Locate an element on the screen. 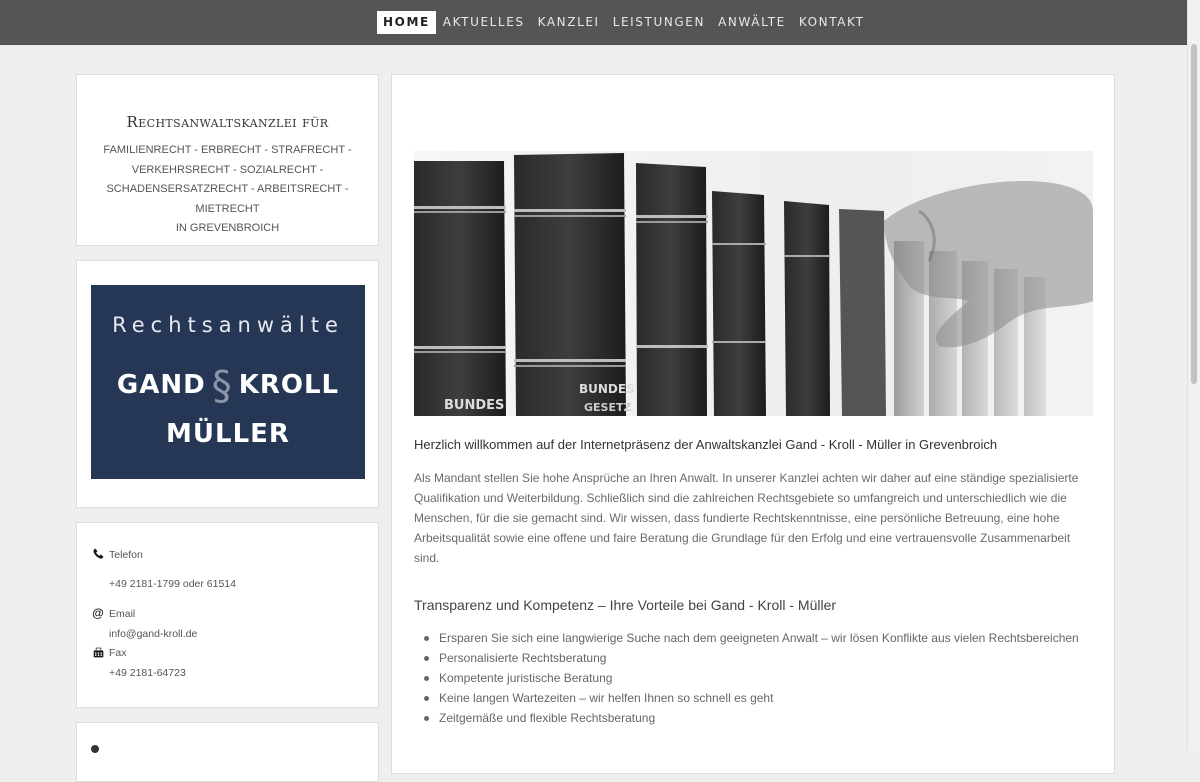 Image resolution: width=1200 pixels, height=782 pixels. phone-icon is located at coordinates (98, 555).